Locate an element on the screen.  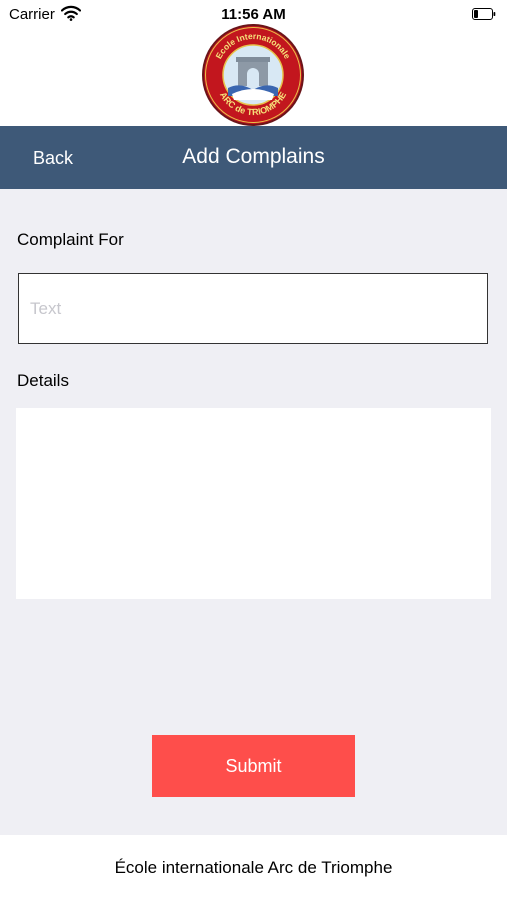
battery-icon is located at coordinates (484, 13).